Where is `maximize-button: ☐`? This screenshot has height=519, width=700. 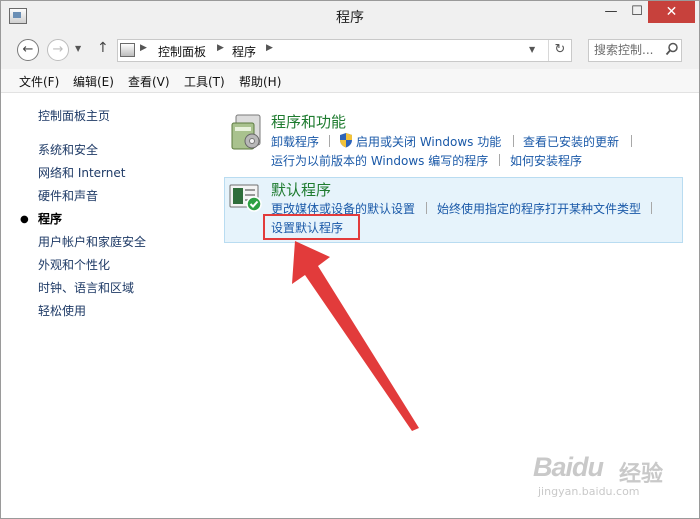
maximize-button: ☐ is located at coordinates (637, 12).